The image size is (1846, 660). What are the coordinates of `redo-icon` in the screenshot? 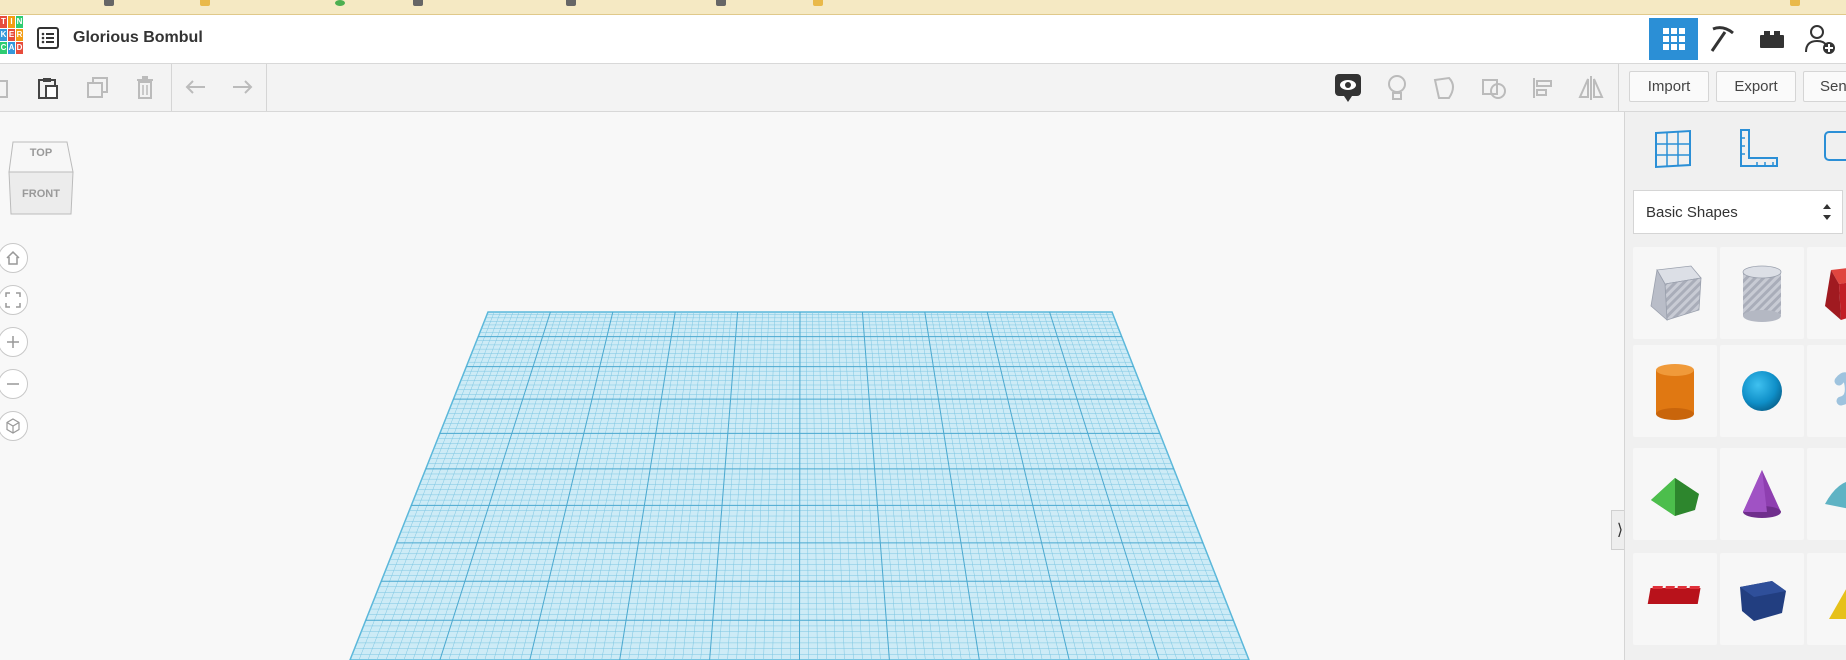 It's located at (243, 87).